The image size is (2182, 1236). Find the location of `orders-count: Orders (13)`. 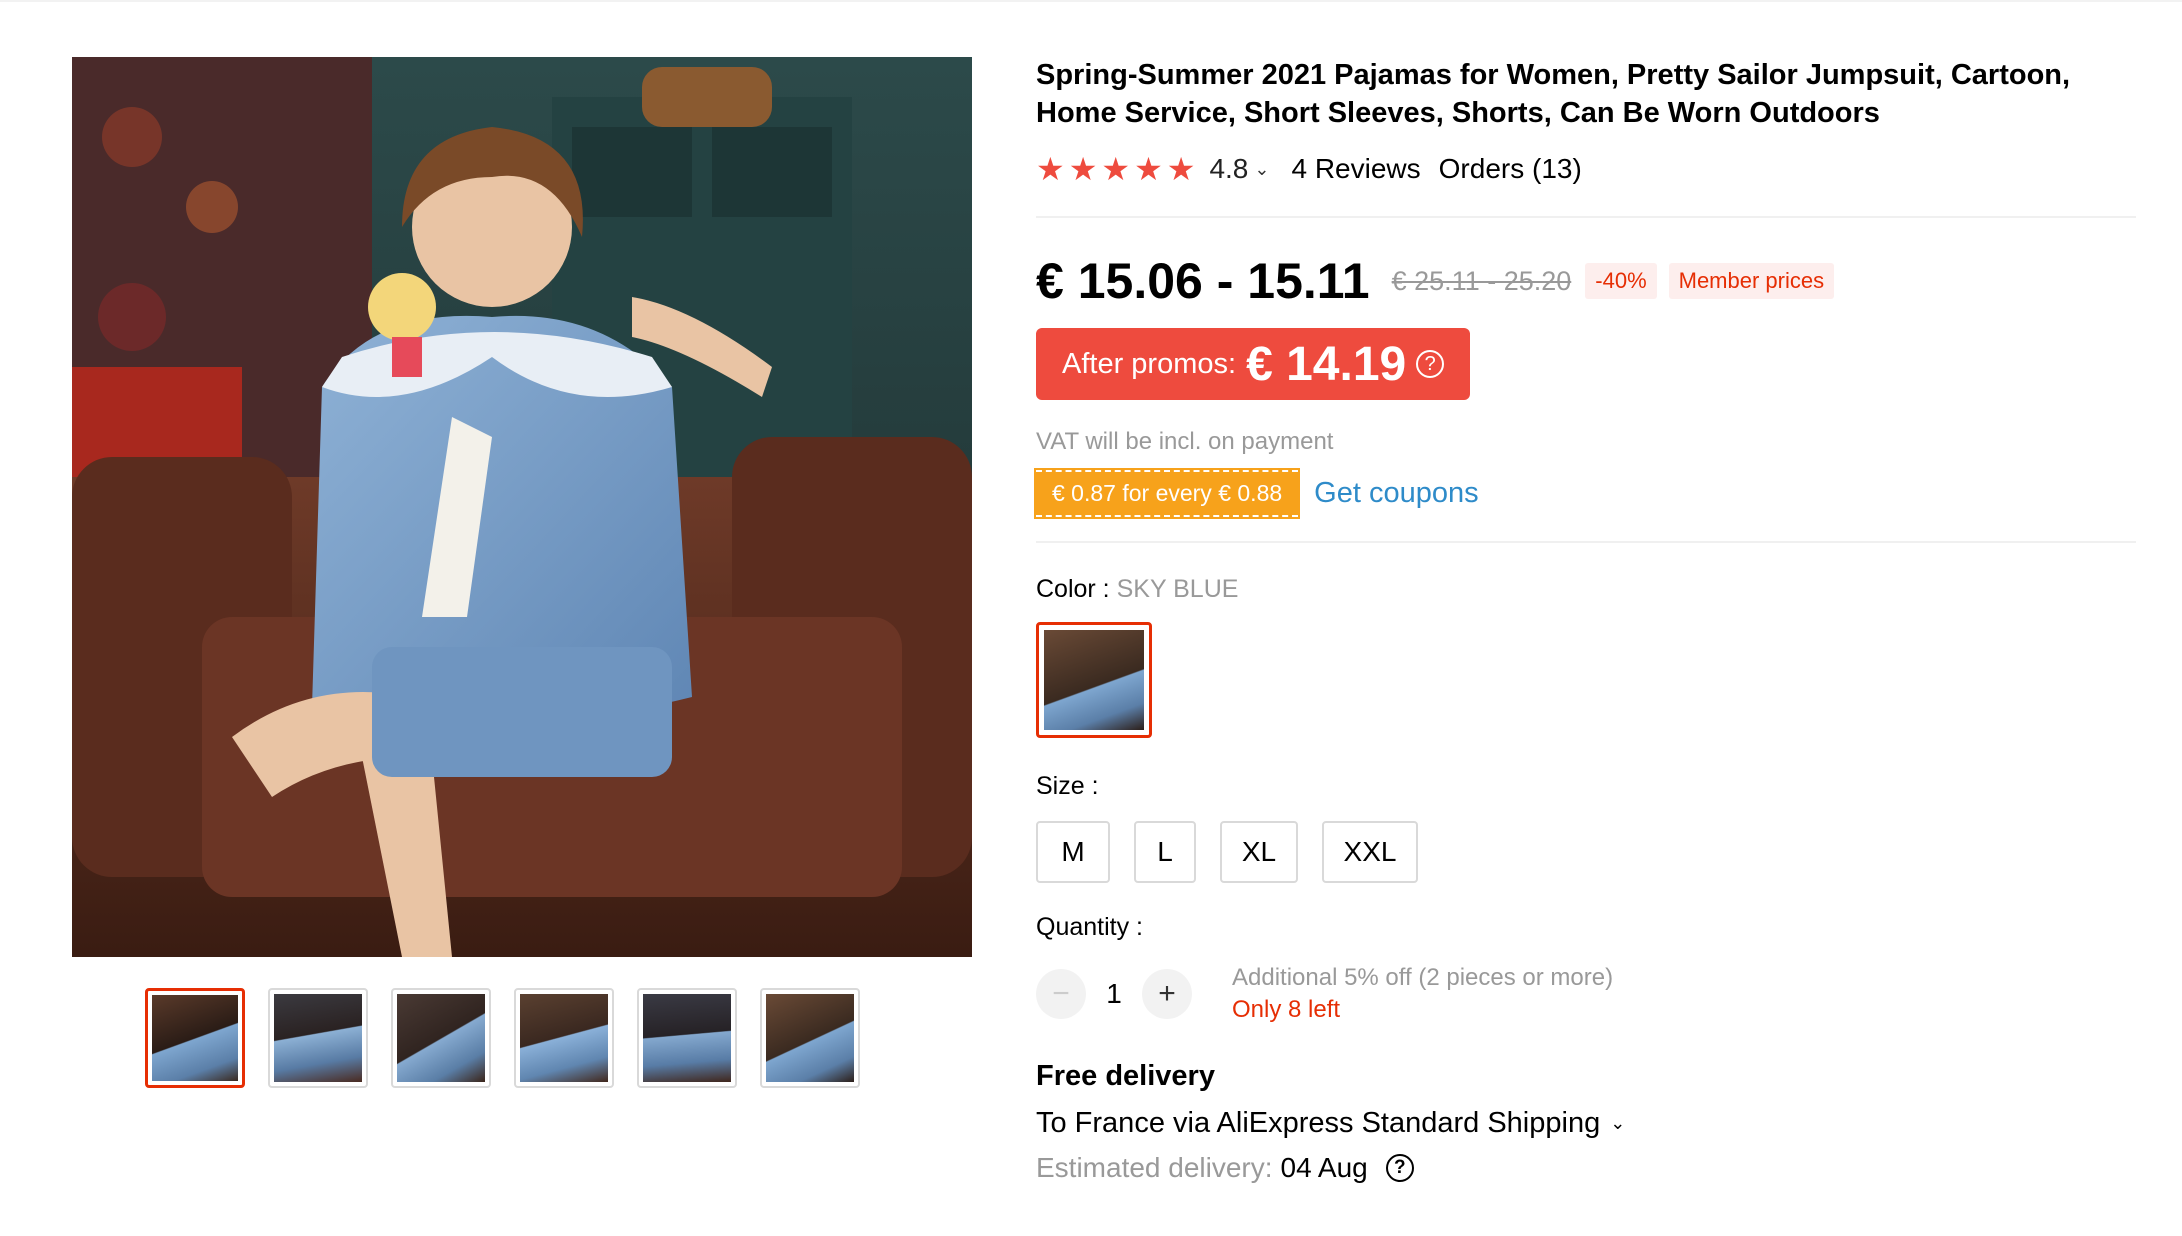

orders-count: Orders (13) is located at coordinates (1510, 168).